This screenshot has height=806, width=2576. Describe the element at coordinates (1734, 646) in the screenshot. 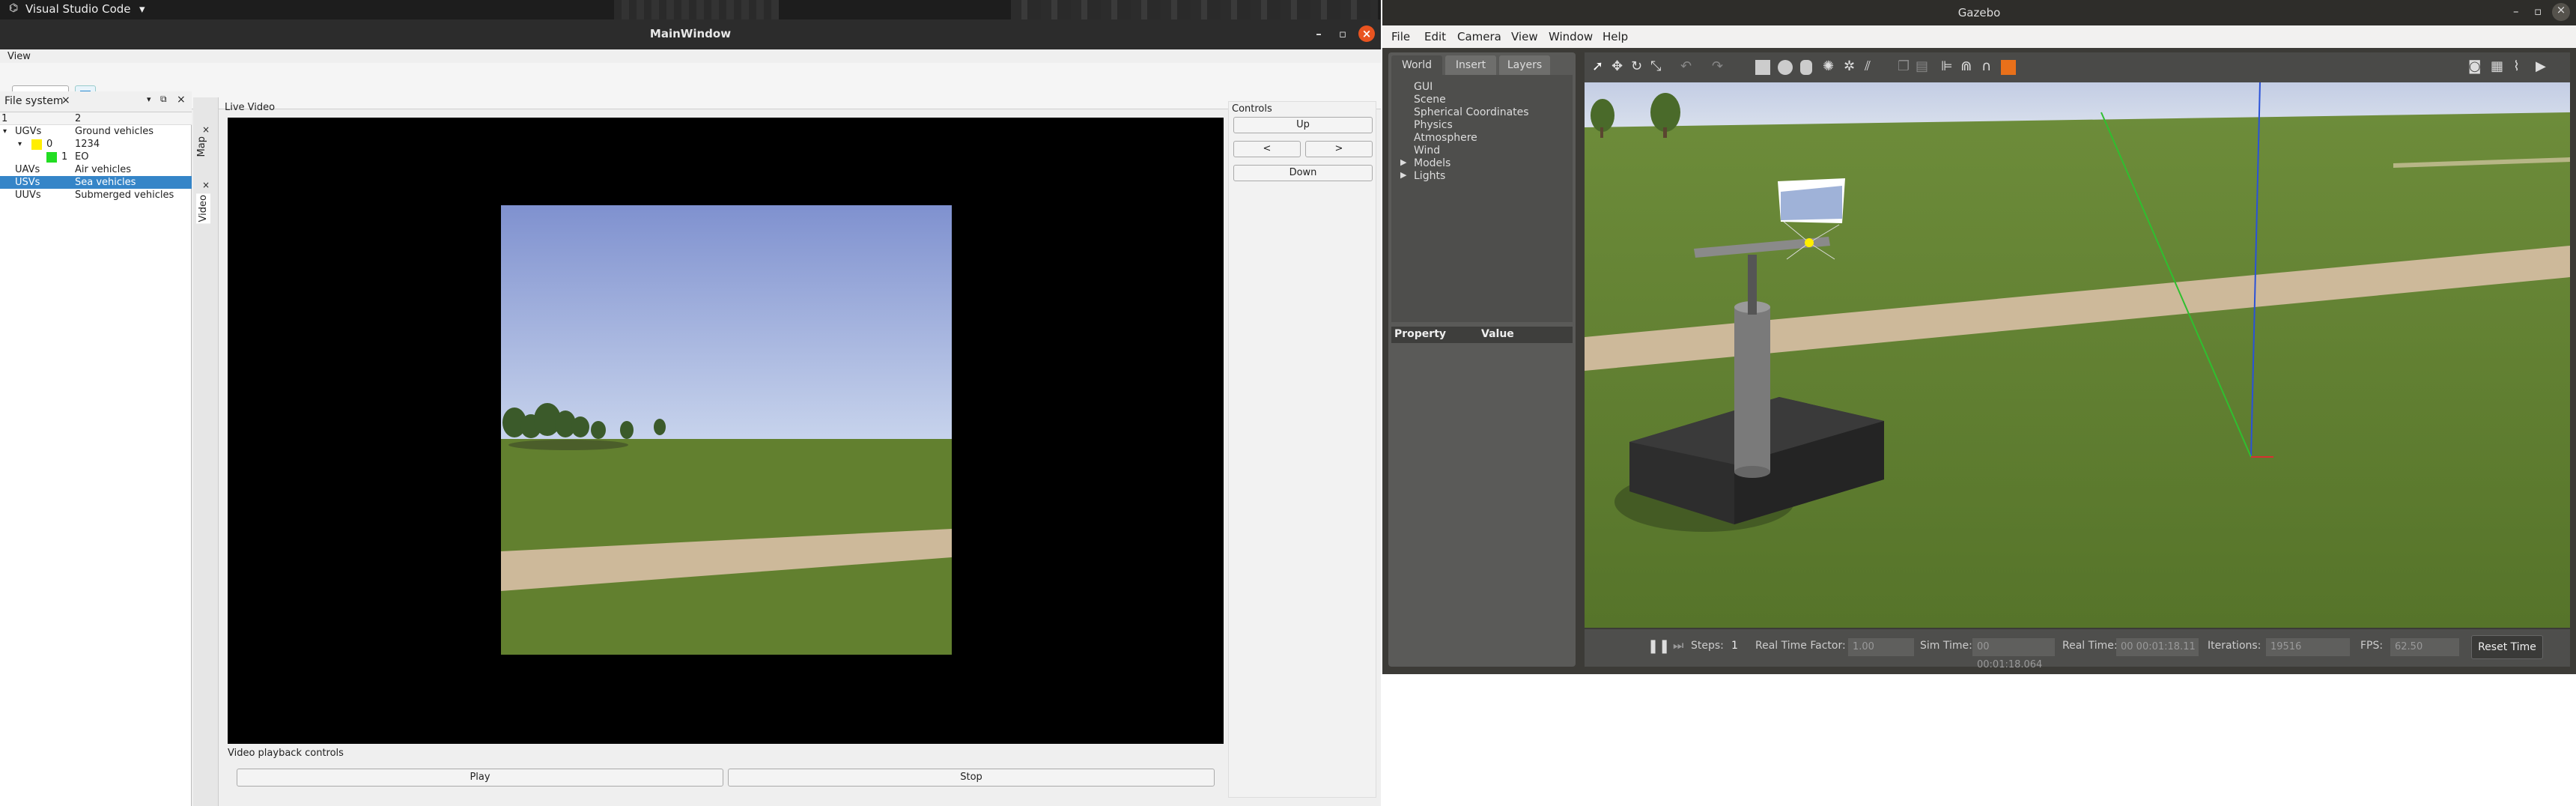

I see `steps-value: 1` at that location.